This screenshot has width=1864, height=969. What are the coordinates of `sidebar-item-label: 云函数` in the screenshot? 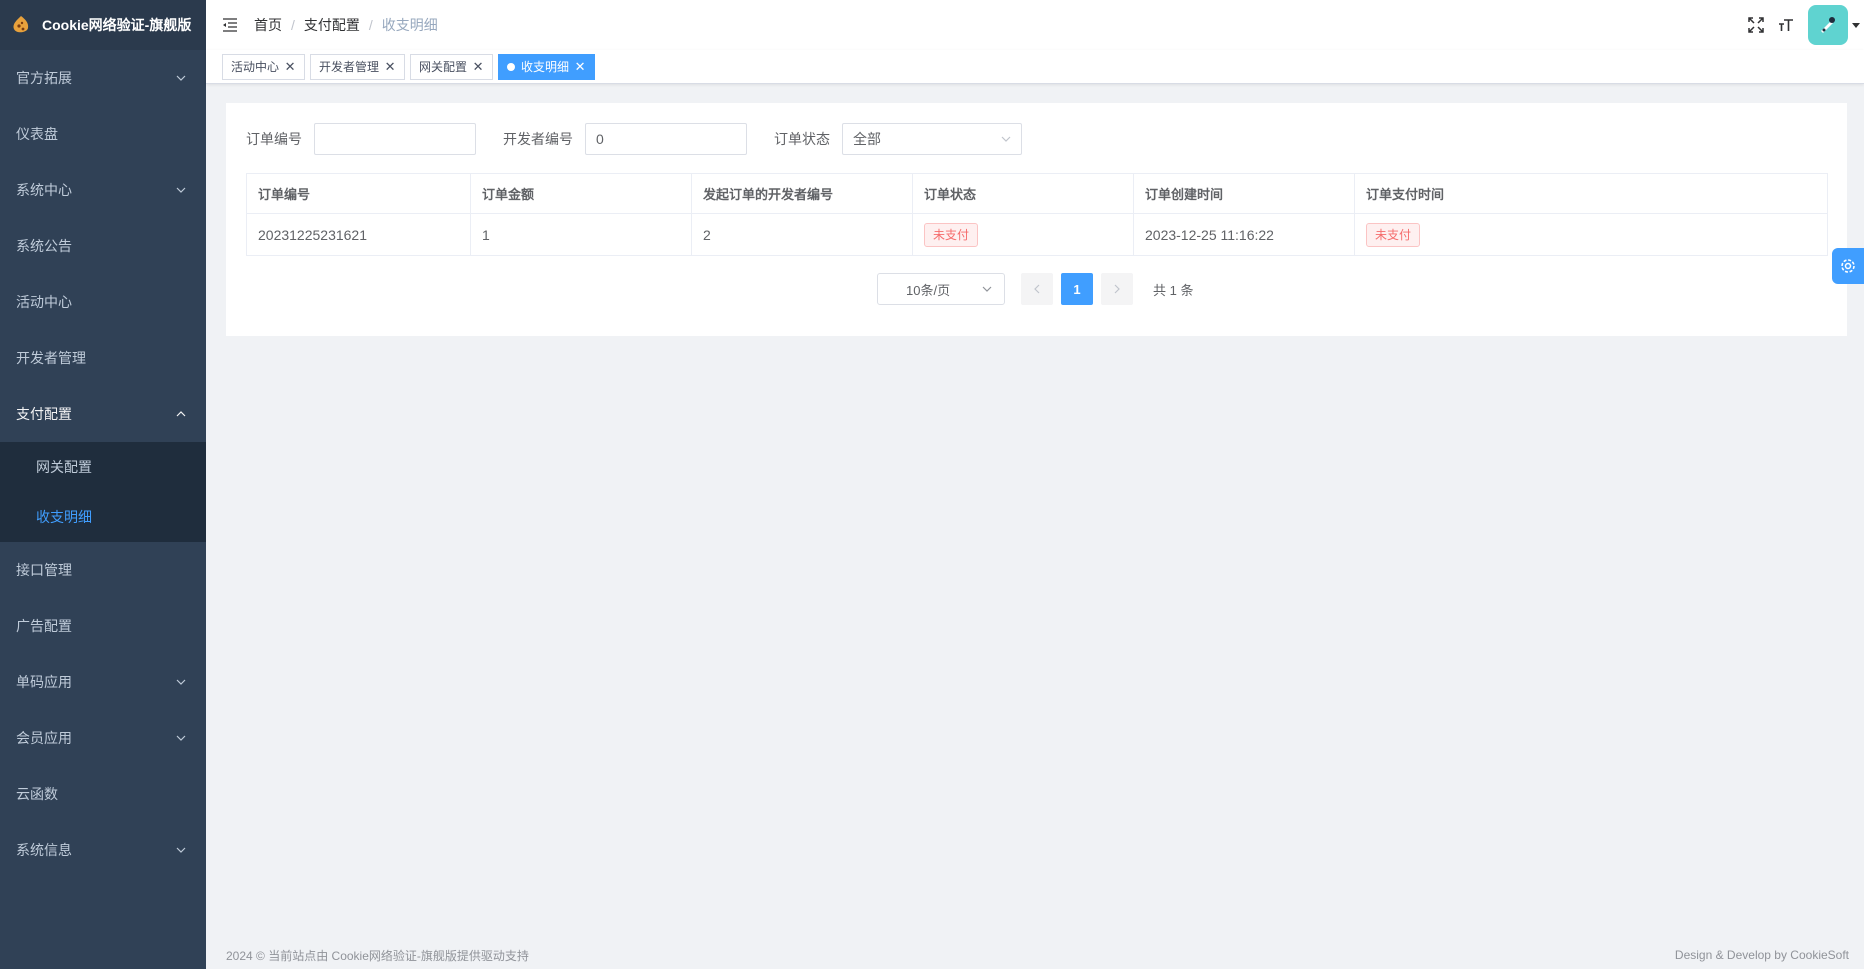 It's located at (37, 794).